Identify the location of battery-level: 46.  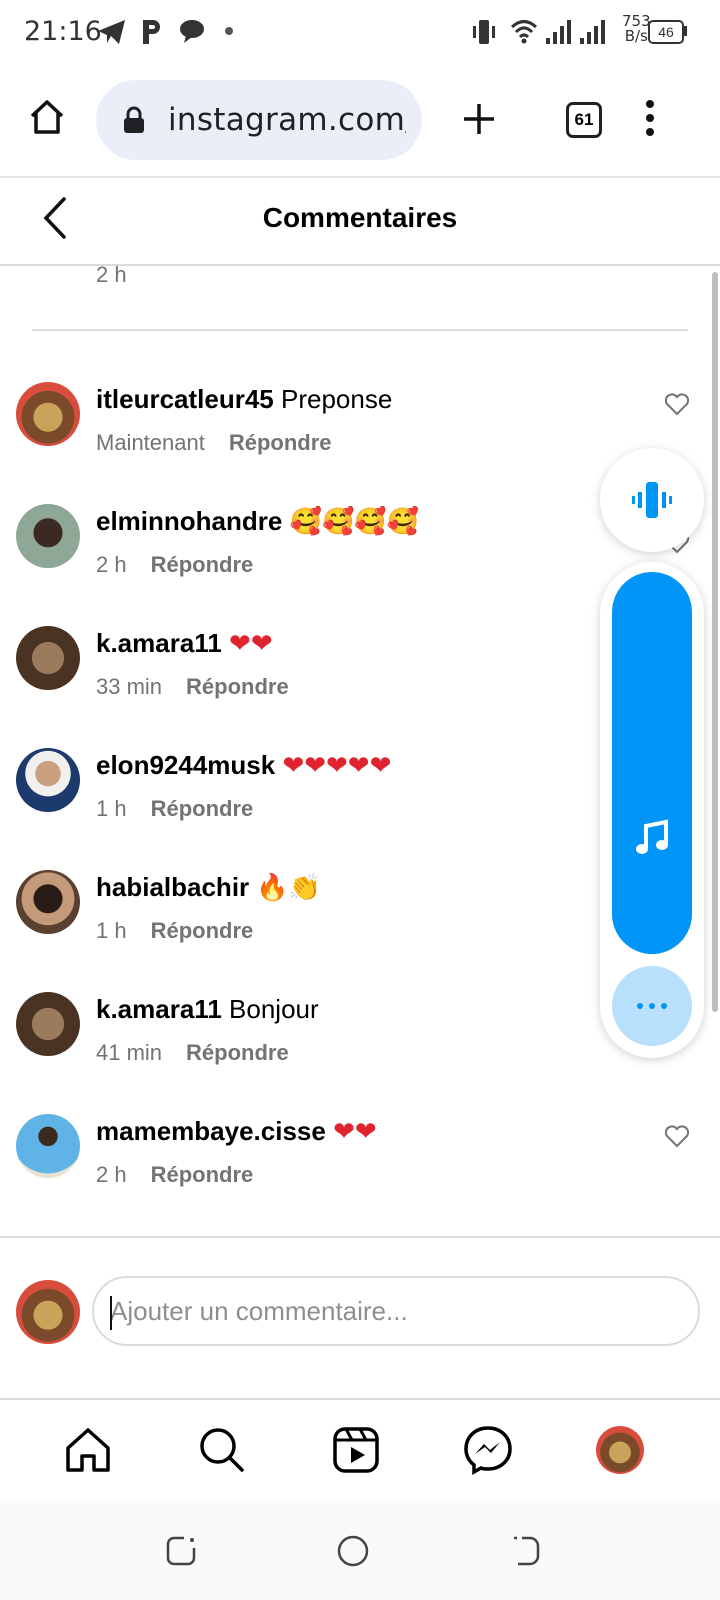
(666, 32).